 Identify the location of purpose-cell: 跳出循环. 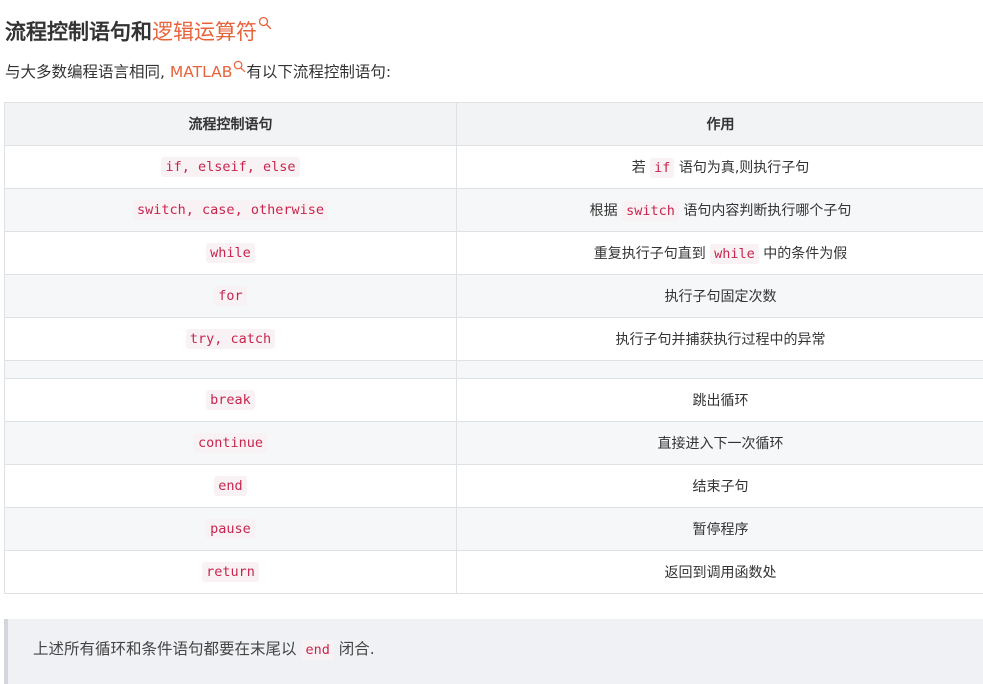
(719, 400).